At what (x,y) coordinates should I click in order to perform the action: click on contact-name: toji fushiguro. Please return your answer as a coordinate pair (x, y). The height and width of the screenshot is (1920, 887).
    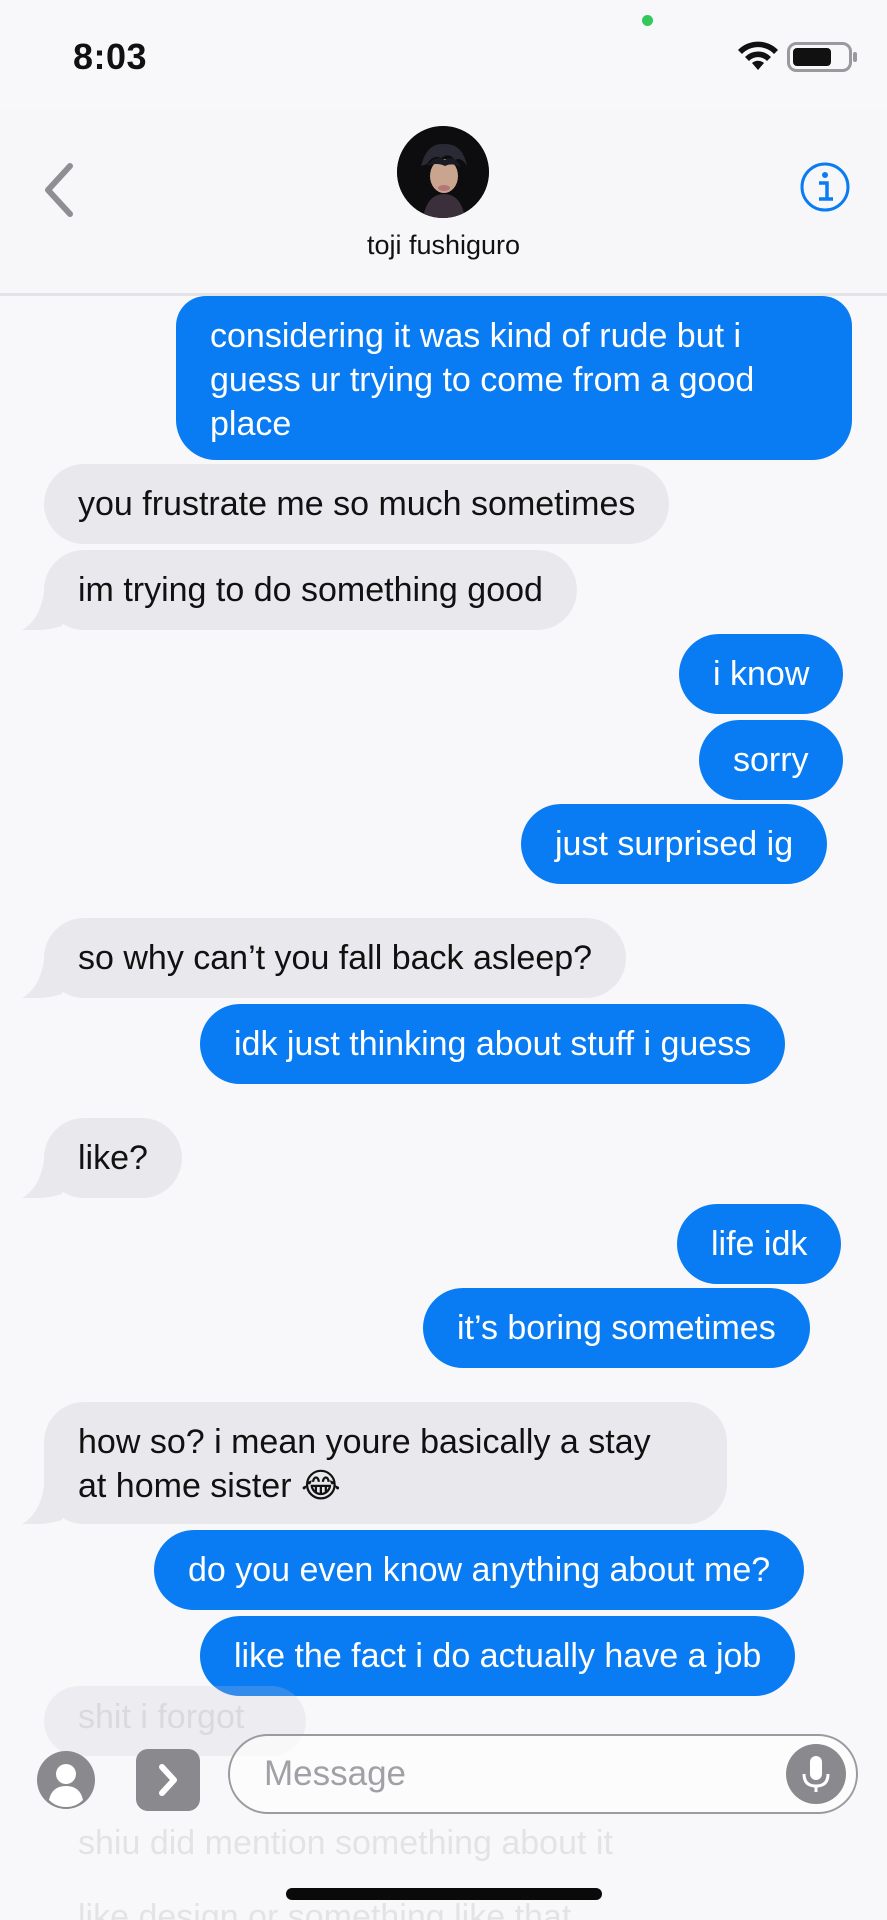
    Looking at the image, I should click on (443, 245).